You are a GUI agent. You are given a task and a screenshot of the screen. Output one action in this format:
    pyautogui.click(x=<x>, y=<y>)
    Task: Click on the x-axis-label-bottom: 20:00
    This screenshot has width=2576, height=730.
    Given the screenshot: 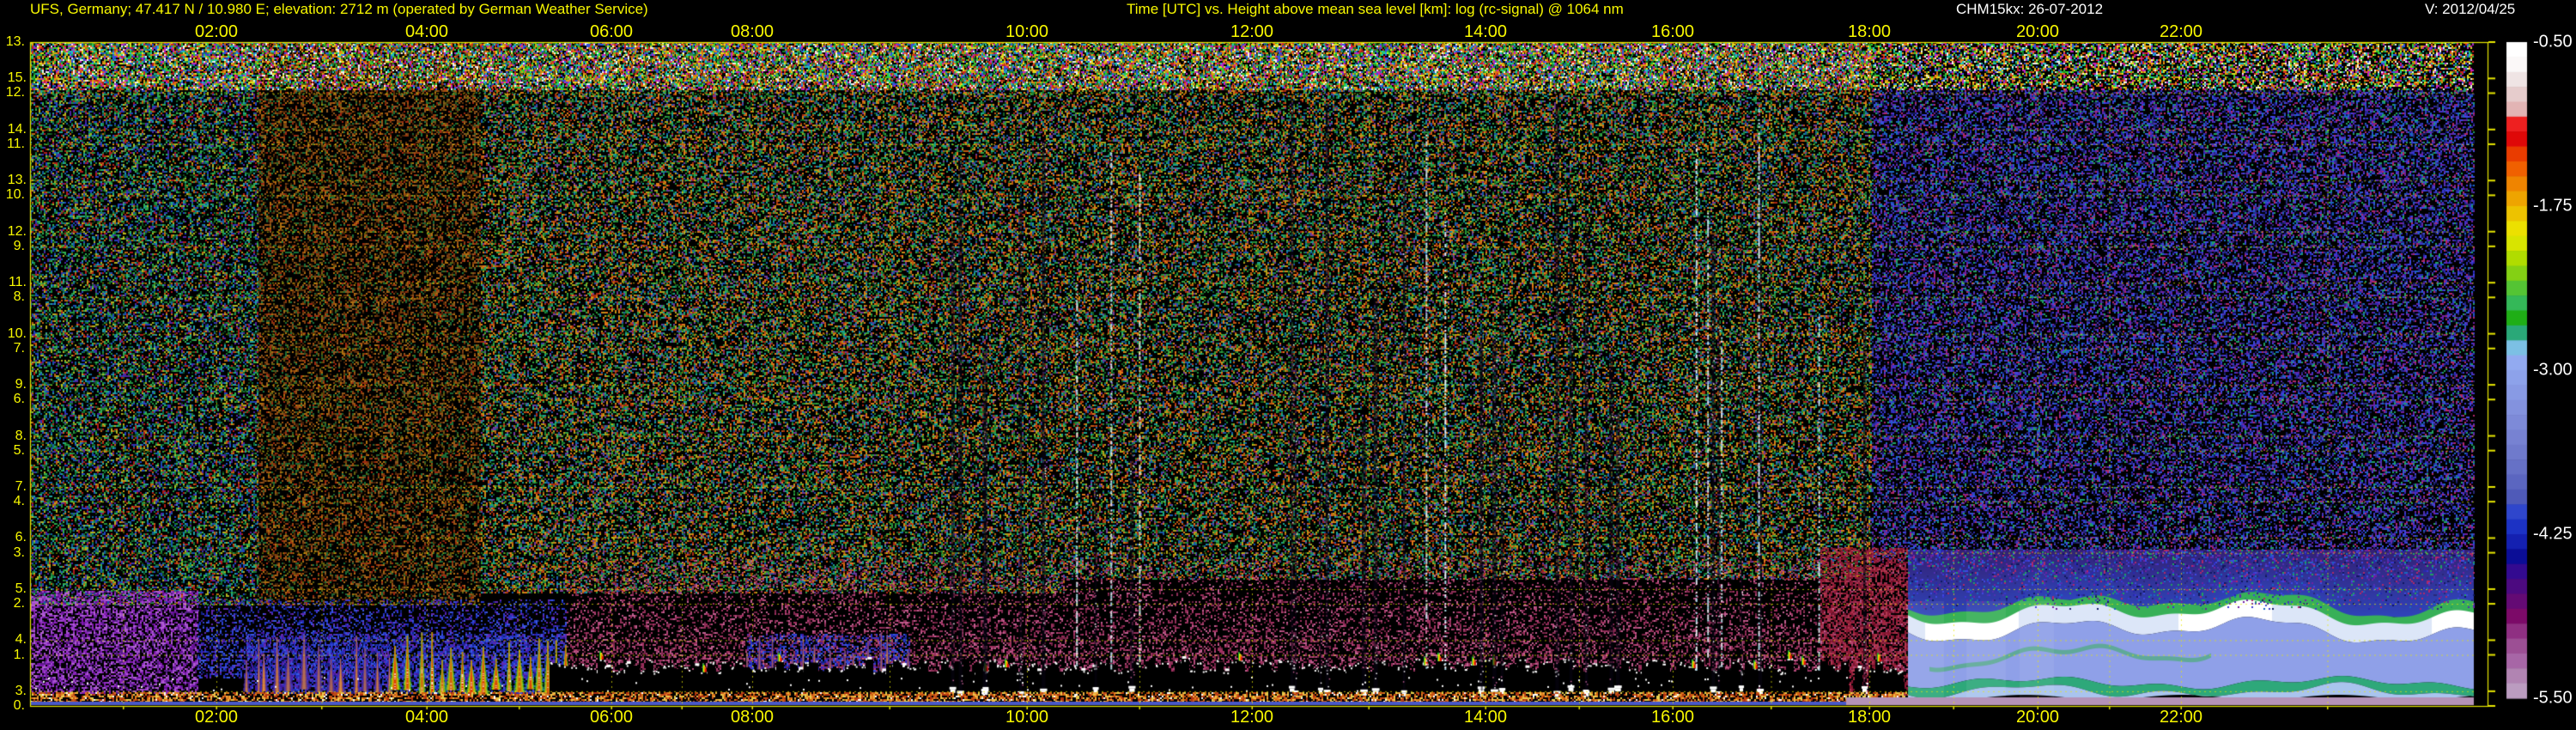 What is the action you would take?
    pyautogui.click(x=2038, y=717)
    